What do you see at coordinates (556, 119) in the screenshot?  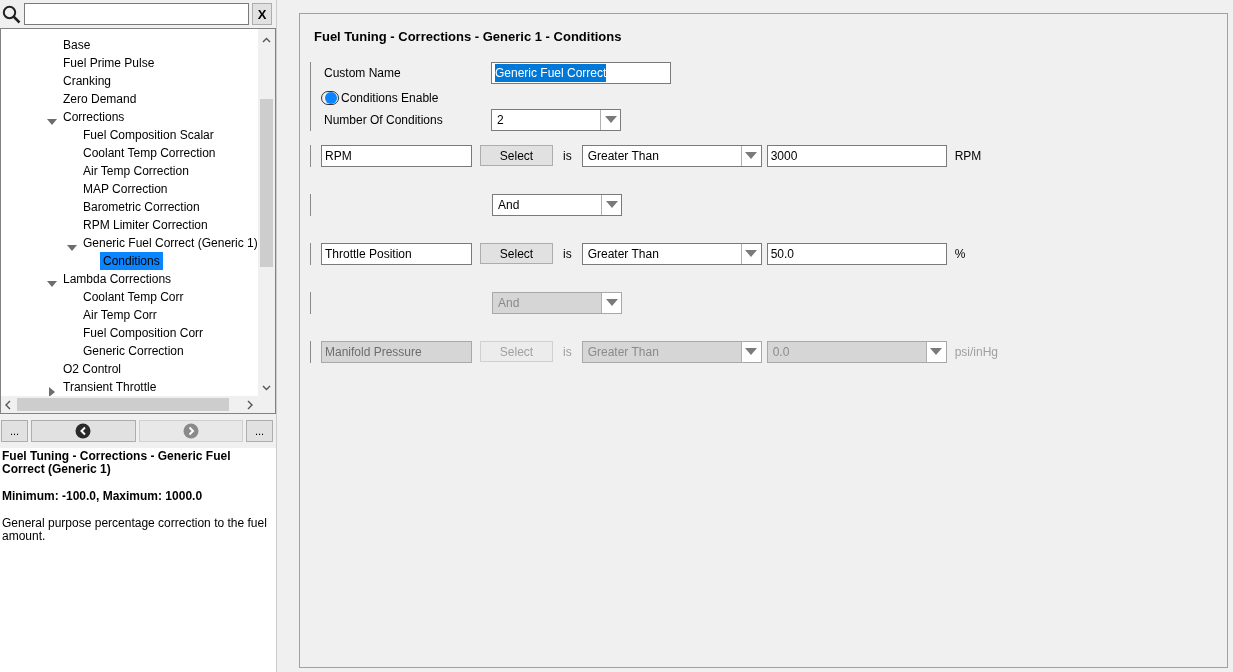 I see `dropdown: 2` at bounding box center [556, 119].